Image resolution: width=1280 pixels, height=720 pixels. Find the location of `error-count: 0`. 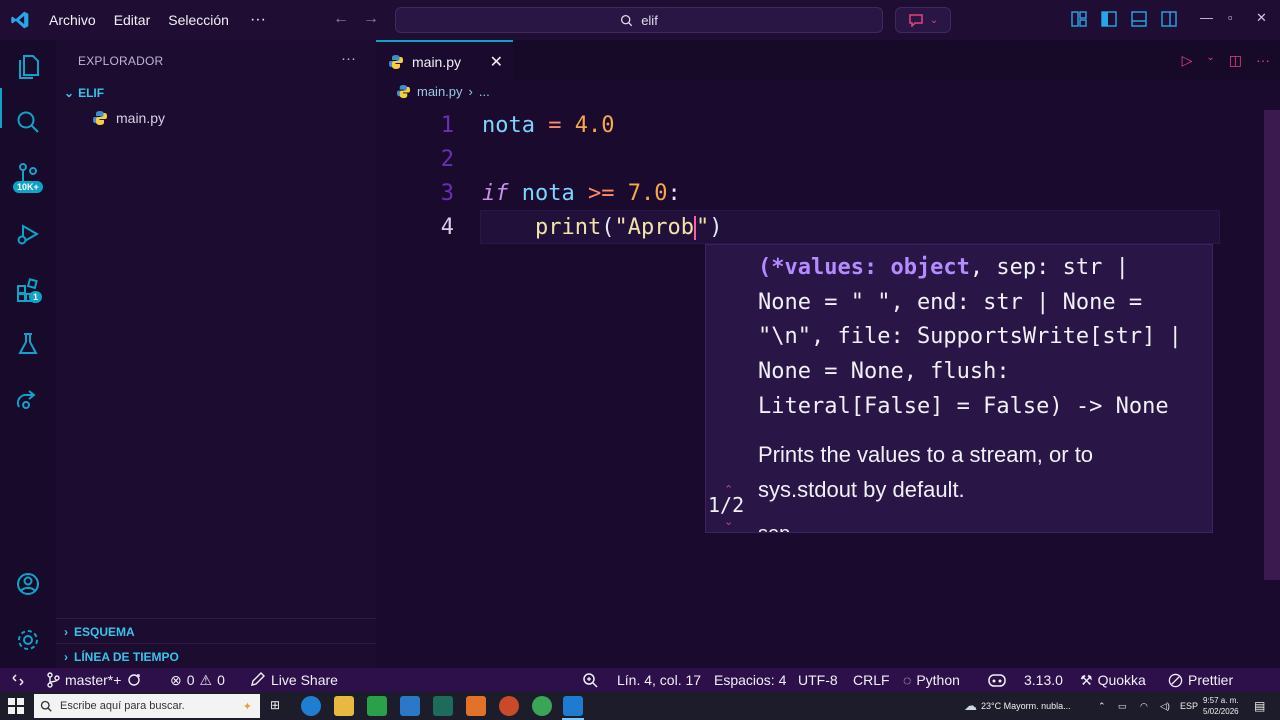

error-count: 0 is located at coordinates (190, 680).